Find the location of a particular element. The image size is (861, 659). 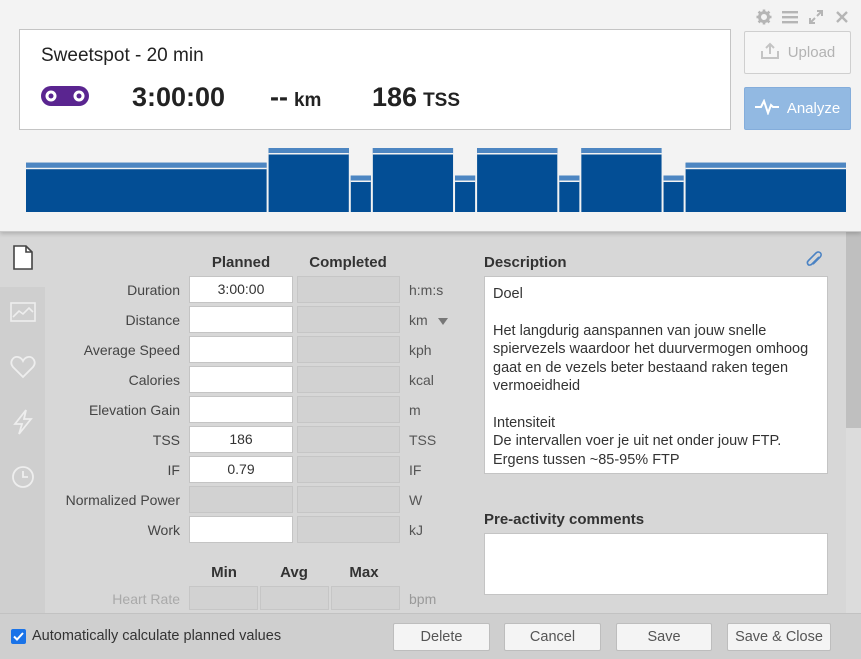

paperclip-icon is located at coordinates (815, 263).